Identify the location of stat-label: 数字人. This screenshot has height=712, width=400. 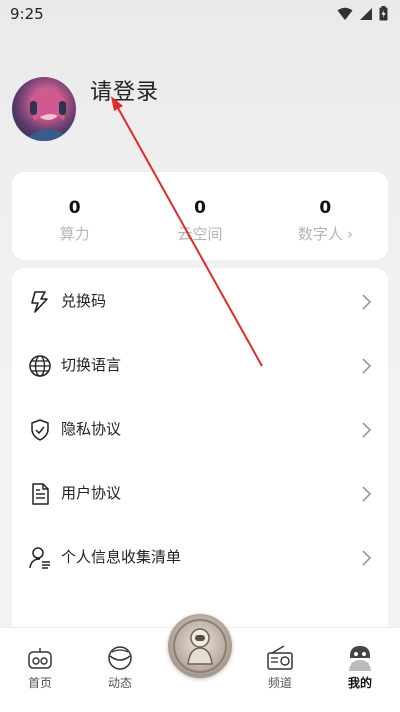
(320, 234).